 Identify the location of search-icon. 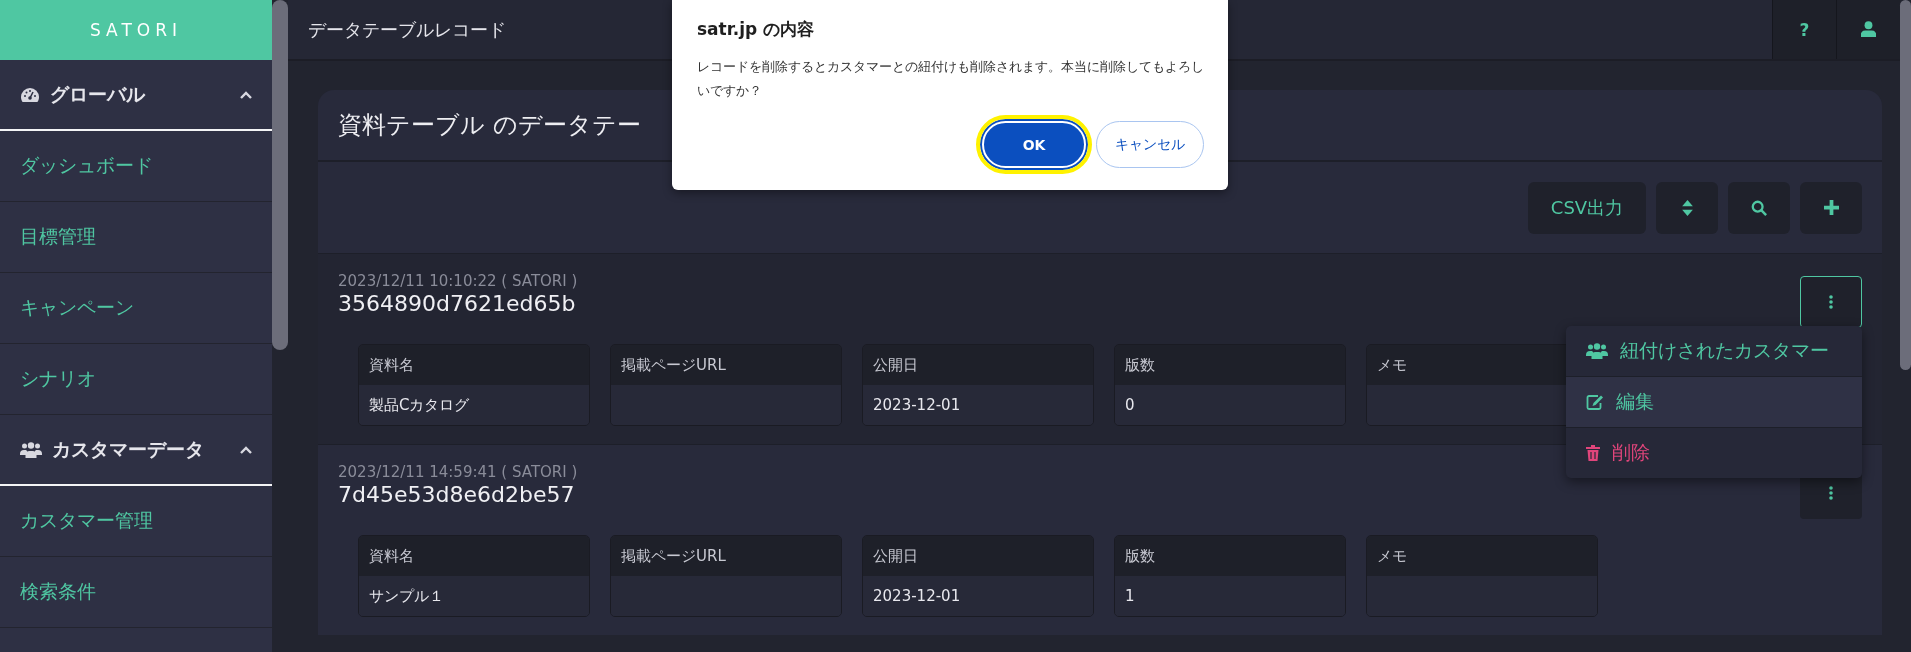
(1759, 207).